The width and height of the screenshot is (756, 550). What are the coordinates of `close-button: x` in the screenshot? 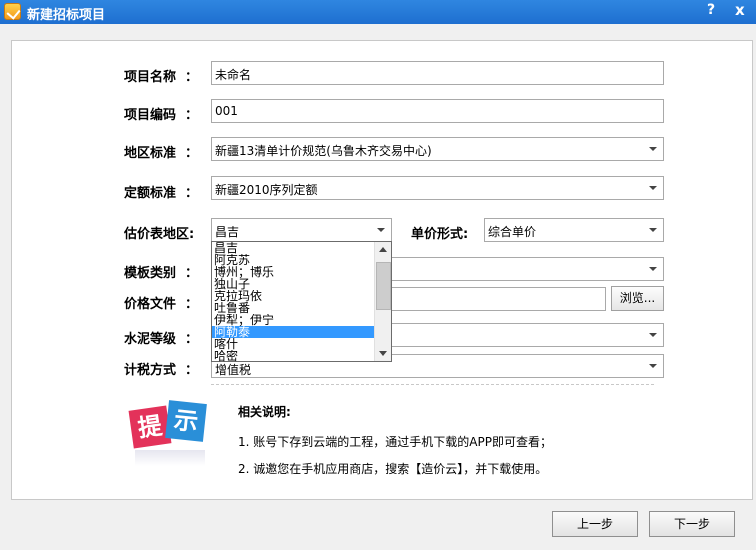 It's located at (740, 10).